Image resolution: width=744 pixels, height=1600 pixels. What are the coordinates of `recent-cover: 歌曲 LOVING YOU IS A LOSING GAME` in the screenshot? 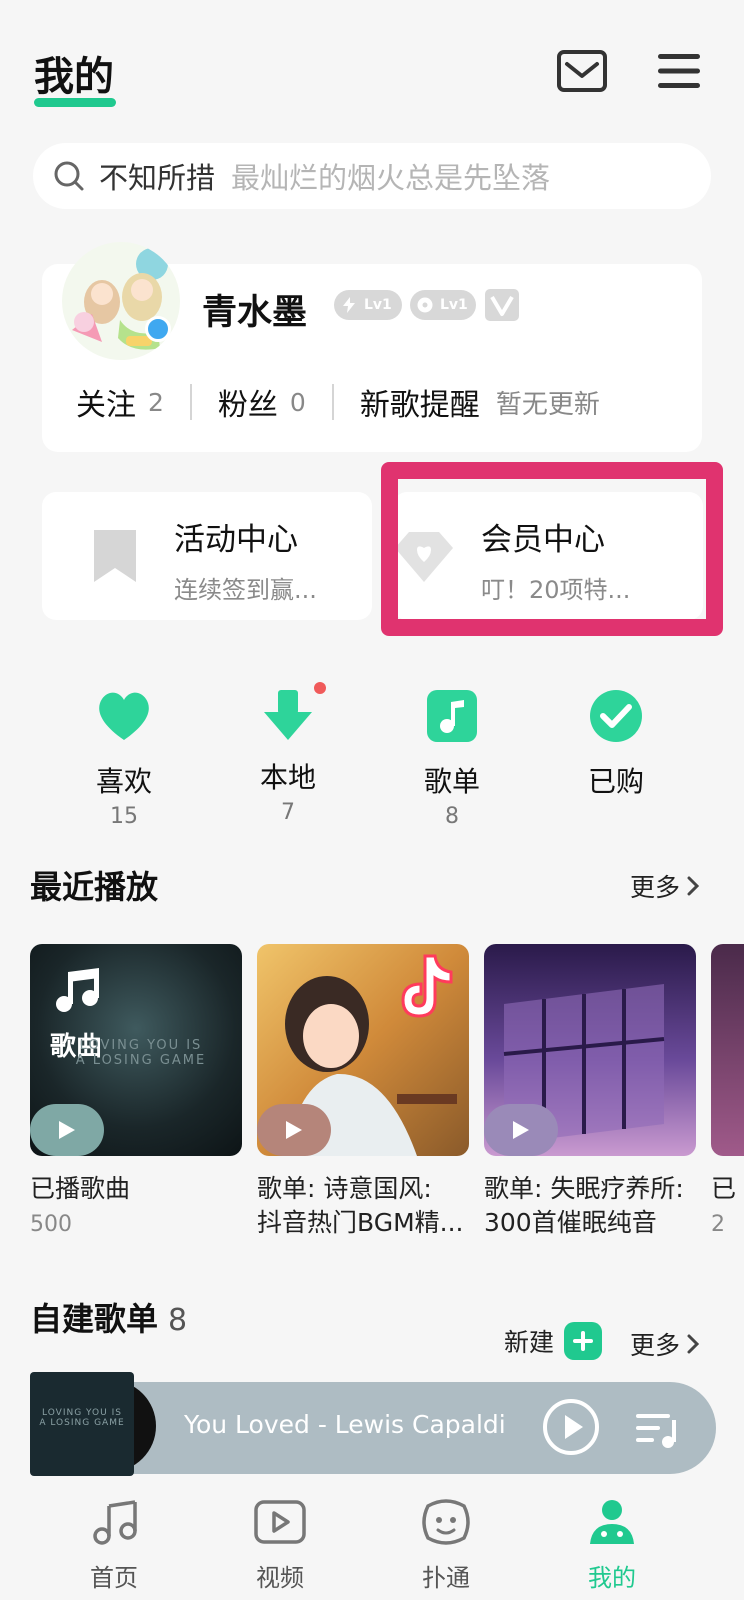 It's located at (136, 1050).